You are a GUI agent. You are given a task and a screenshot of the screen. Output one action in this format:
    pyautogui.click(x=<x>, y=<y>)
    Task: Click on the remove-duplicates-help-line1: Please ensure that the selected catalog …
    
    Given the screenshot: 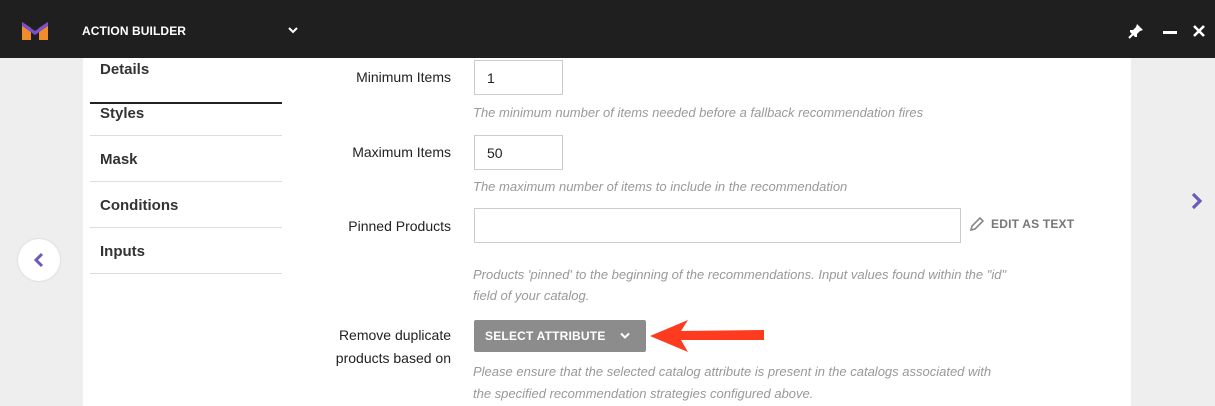 What is the action you would take?
    pyautogui.click(x=732, y=371)
    